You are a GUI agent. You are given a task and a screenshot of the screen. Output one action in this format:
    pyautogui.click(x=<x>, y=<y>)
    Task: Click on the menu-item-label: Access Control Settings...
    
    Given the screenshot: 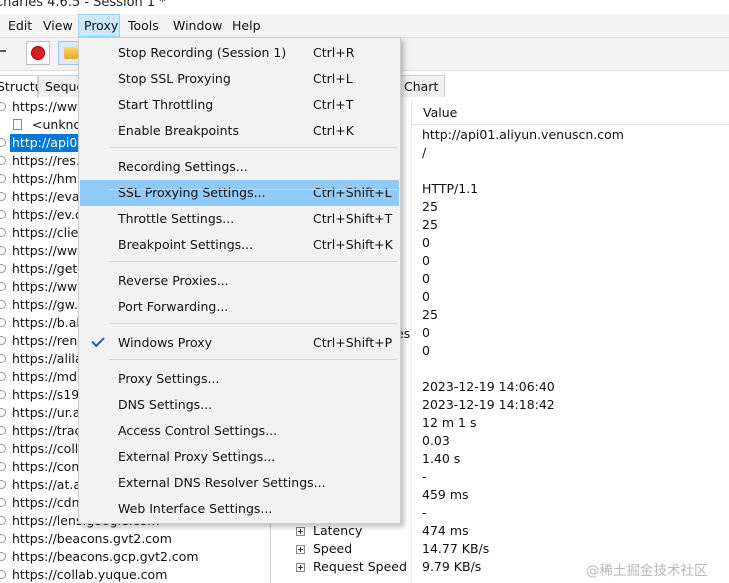 What is the action you would take?
    pyautogui.click(x=198, y=430)
    